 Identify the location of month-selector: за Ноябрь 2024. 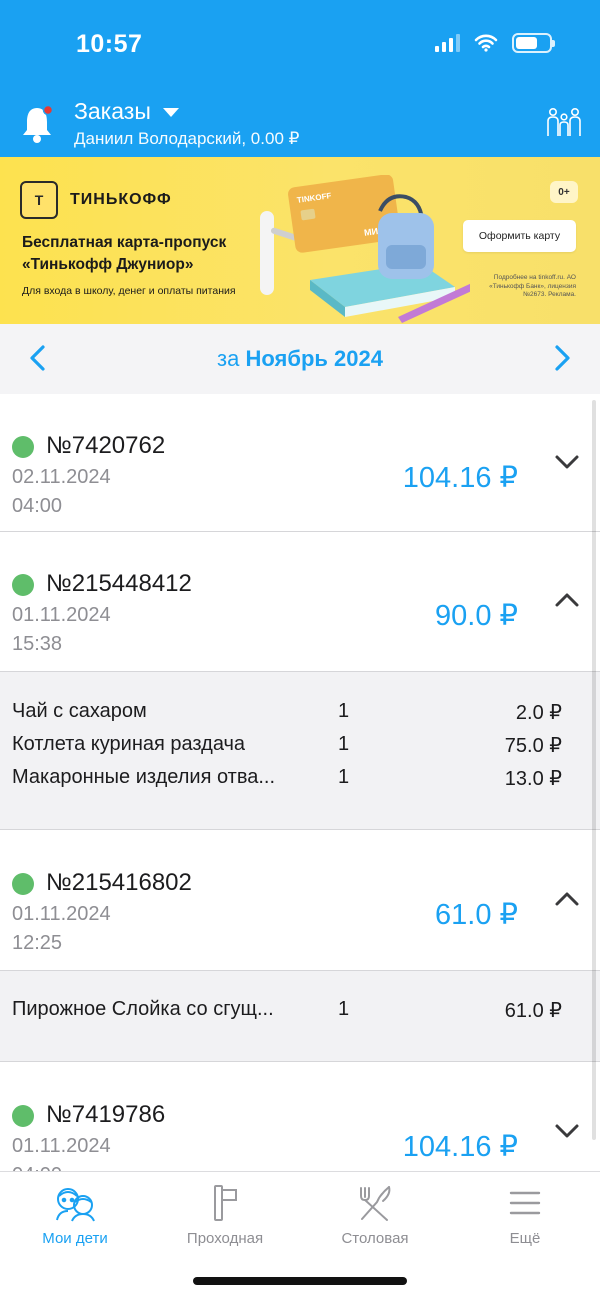
(300, 359).